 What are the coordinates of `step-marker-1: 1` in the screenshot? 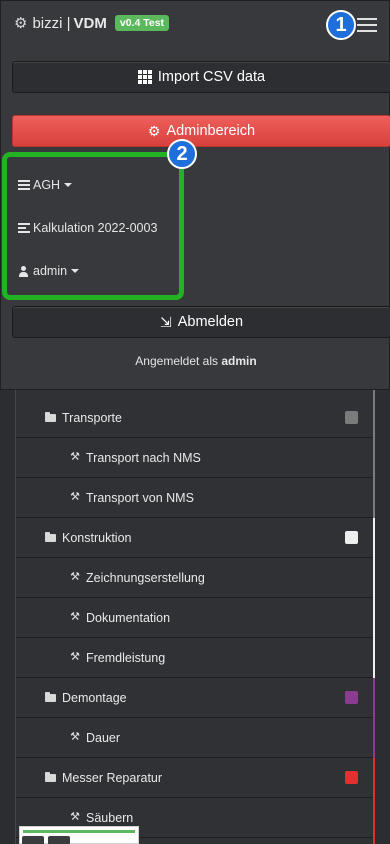 It's located at (341, 25).